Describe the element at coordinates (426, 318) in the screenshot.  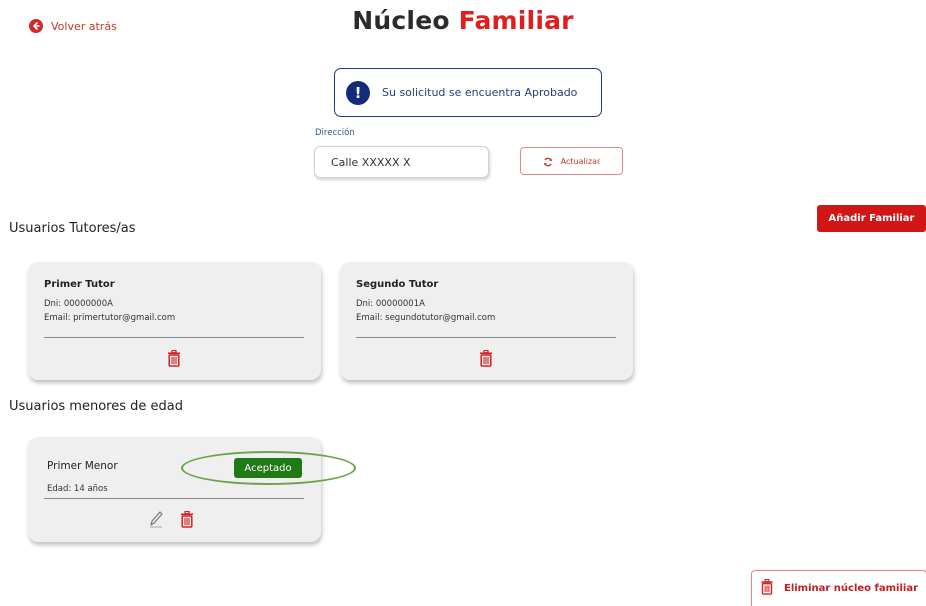
I see `tutor-email: Email: segundotutor@gmail.com` at that location.